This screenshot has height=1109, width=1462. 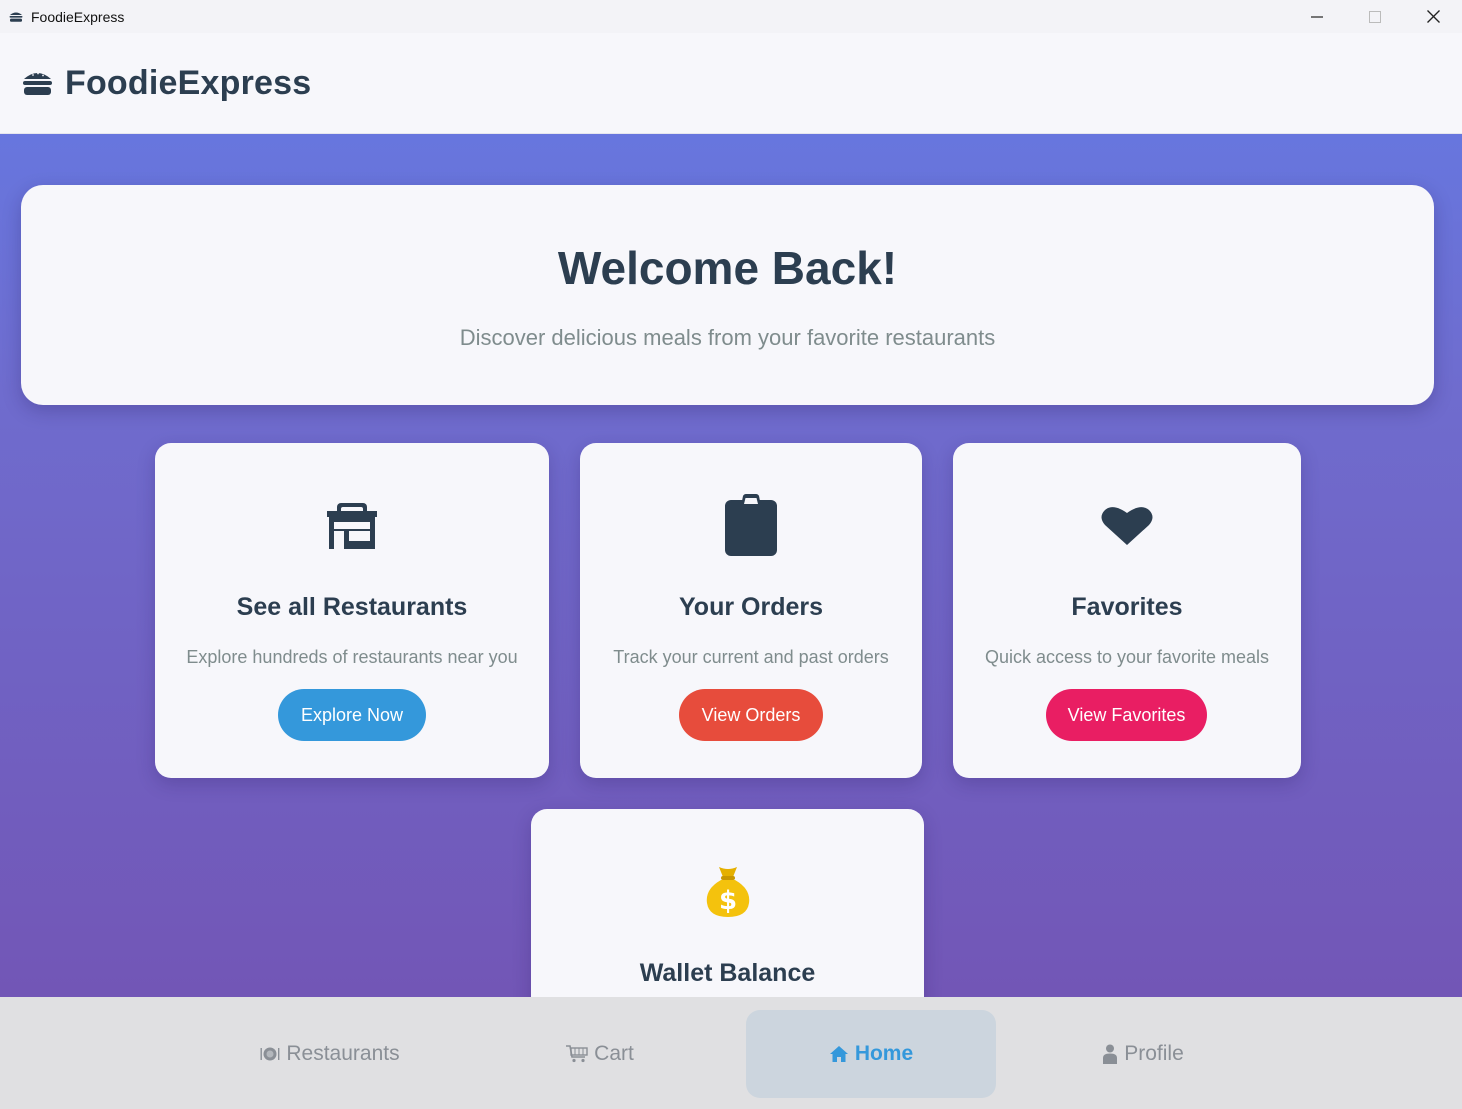 I want to click on maximize-icon, so click(x=1375, y=16).